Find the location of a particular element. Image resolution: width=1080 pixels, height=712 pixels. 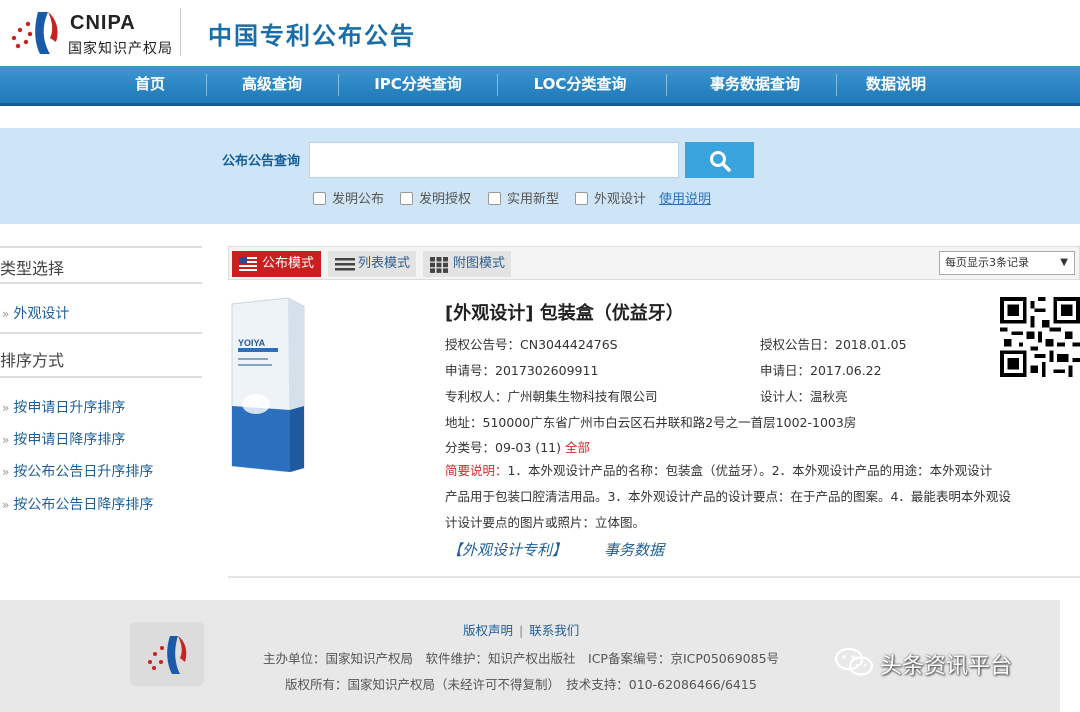

mode-label: 列表模式 is located at coordinates (384, 263).